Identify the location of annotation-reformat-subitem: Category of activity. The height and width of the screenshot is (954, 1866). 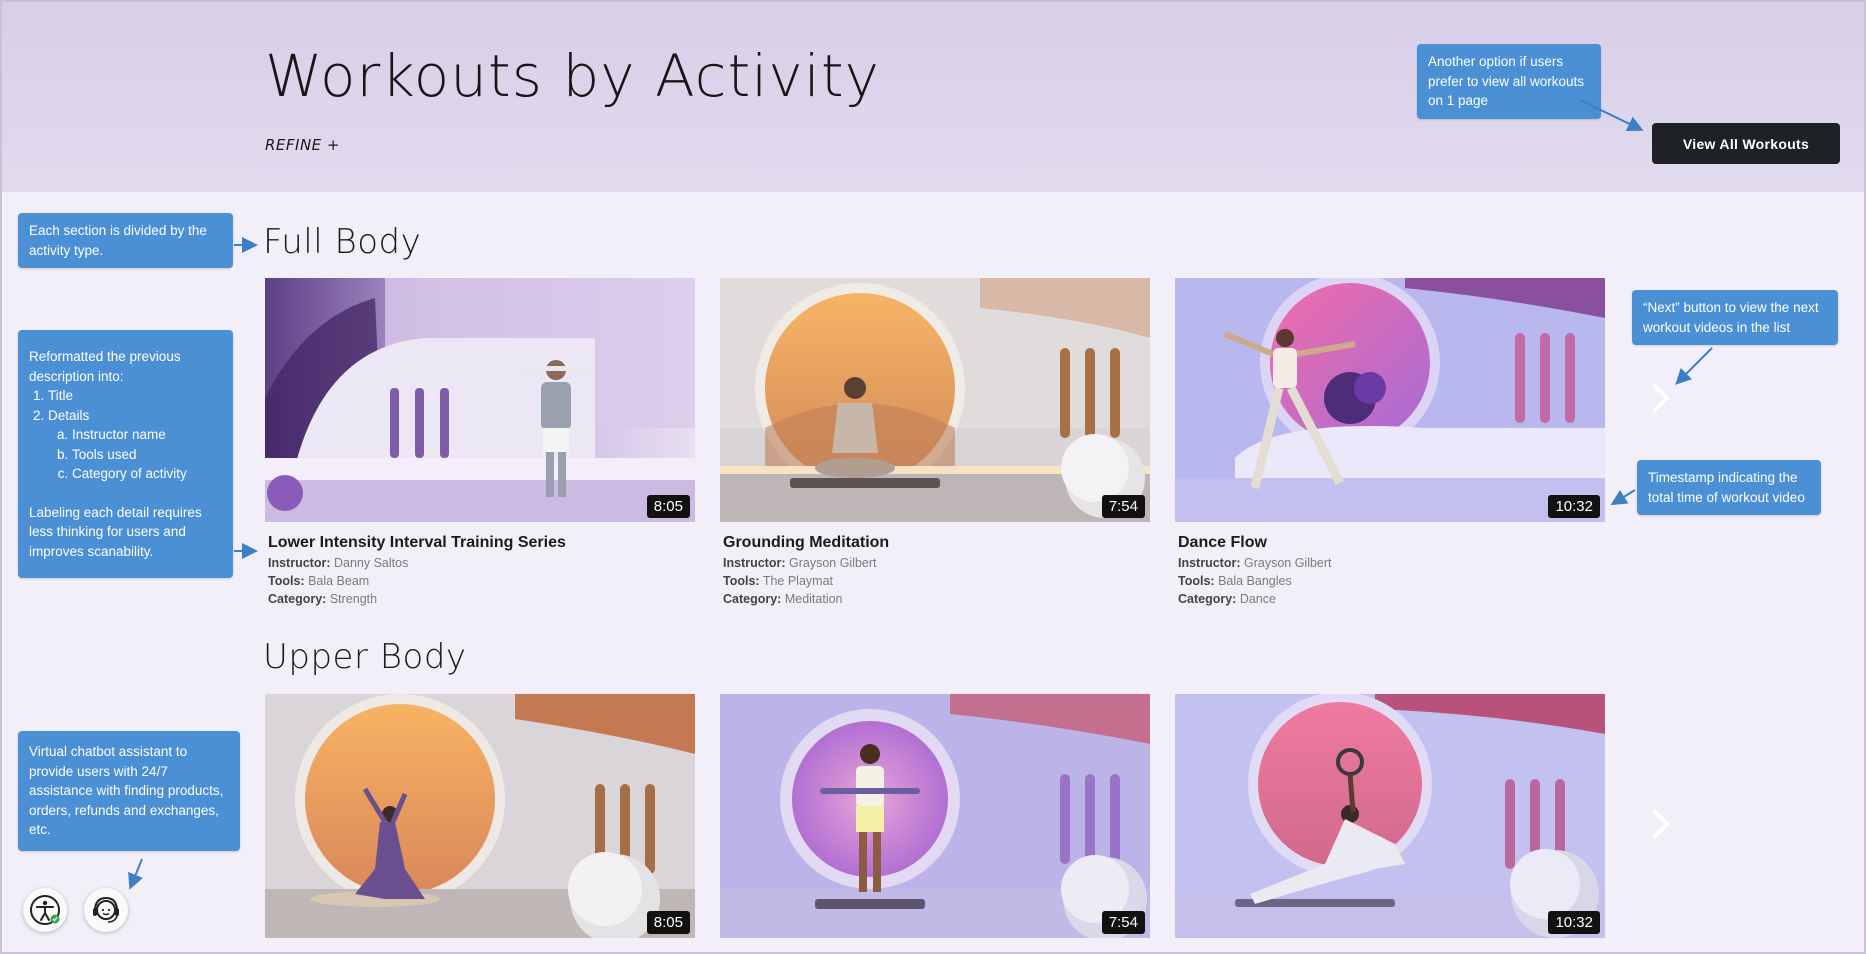
(147, 474).